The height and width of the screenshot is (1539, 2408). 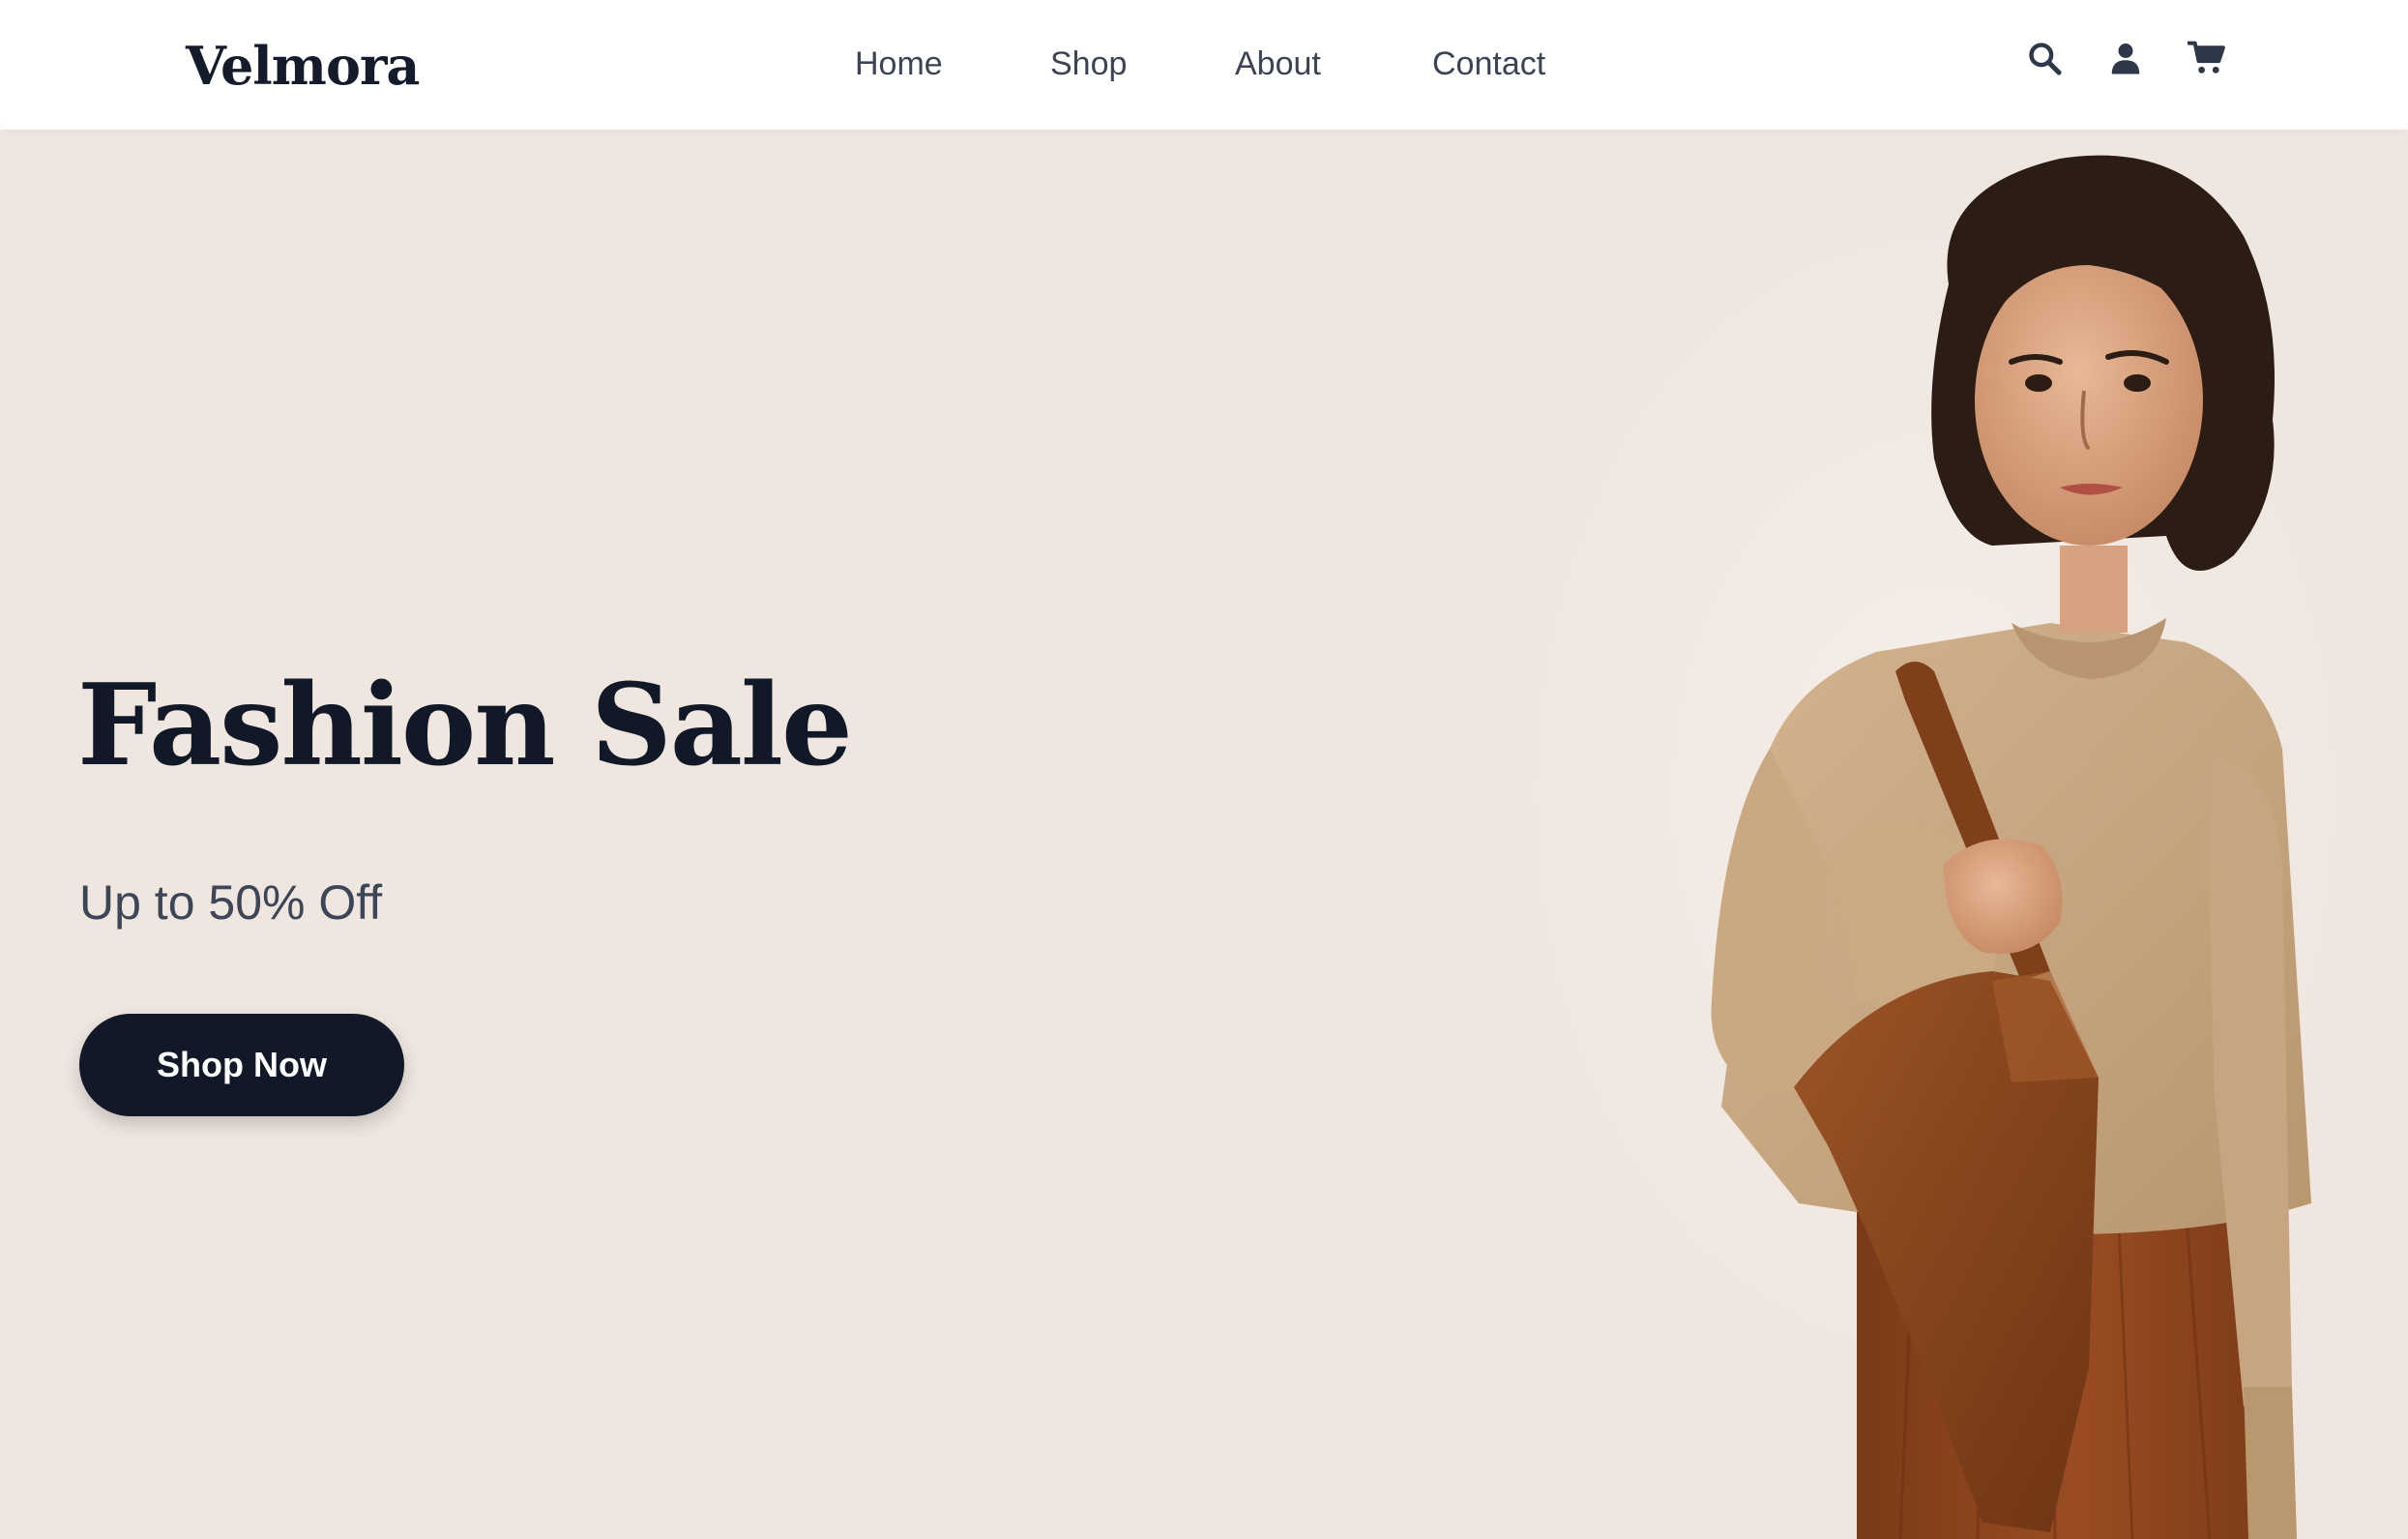 What do you see at coordinates (231, 902) in the screenshot?
I see `hero-subtitle: Up to 50% Off` at bounding box center [231, 902].